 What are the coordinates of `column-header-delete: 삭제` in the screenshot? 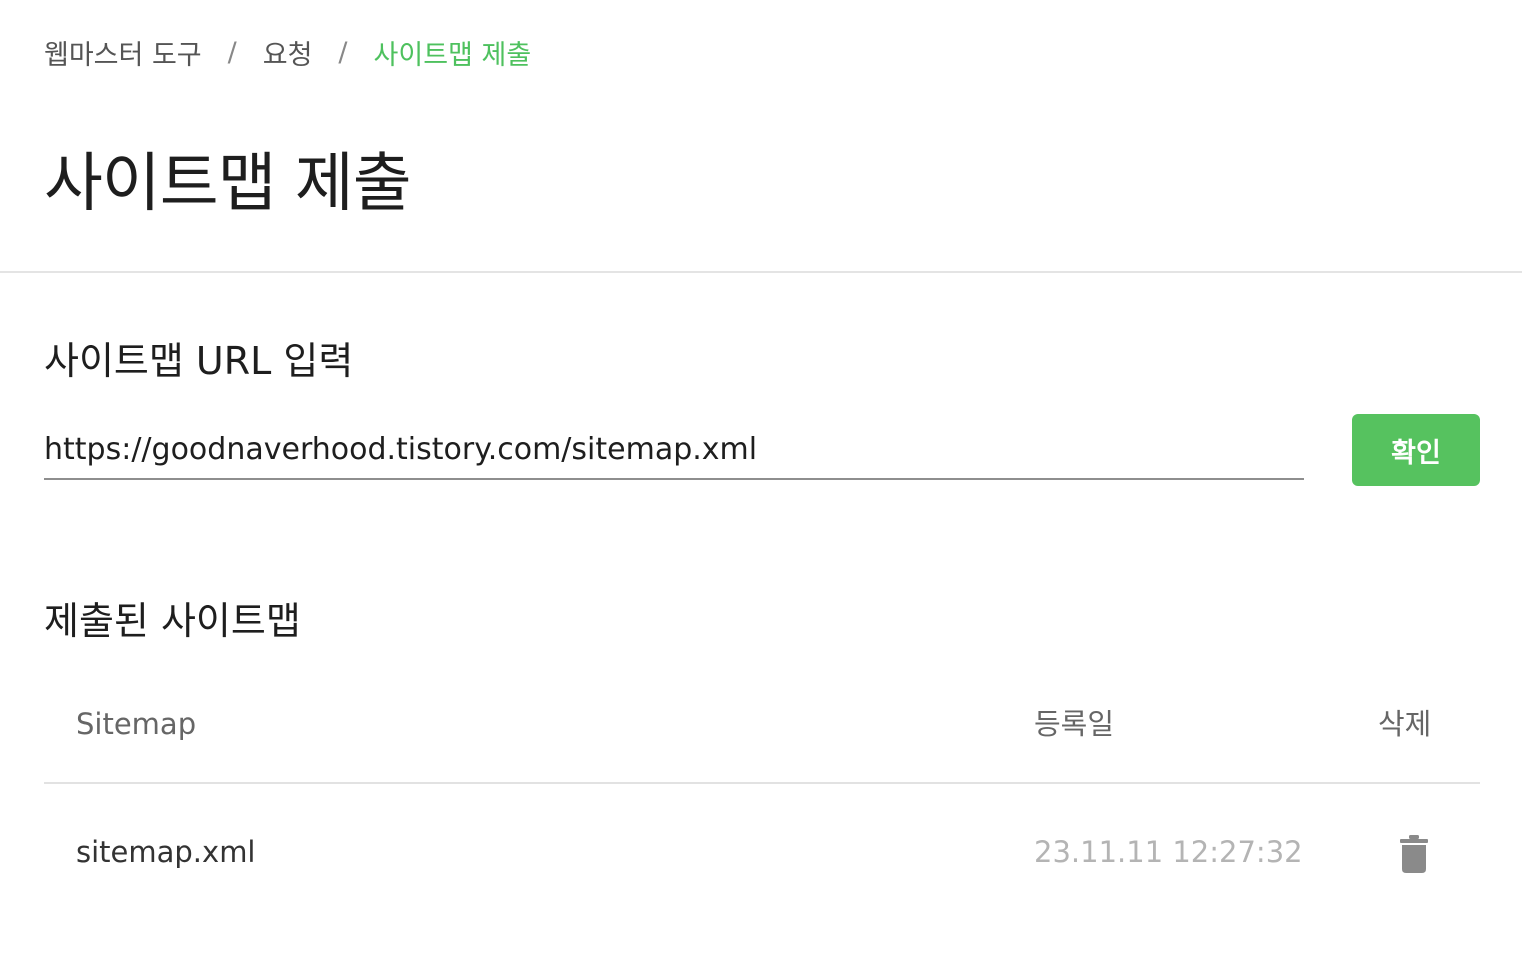 It's located at (1405, 724).